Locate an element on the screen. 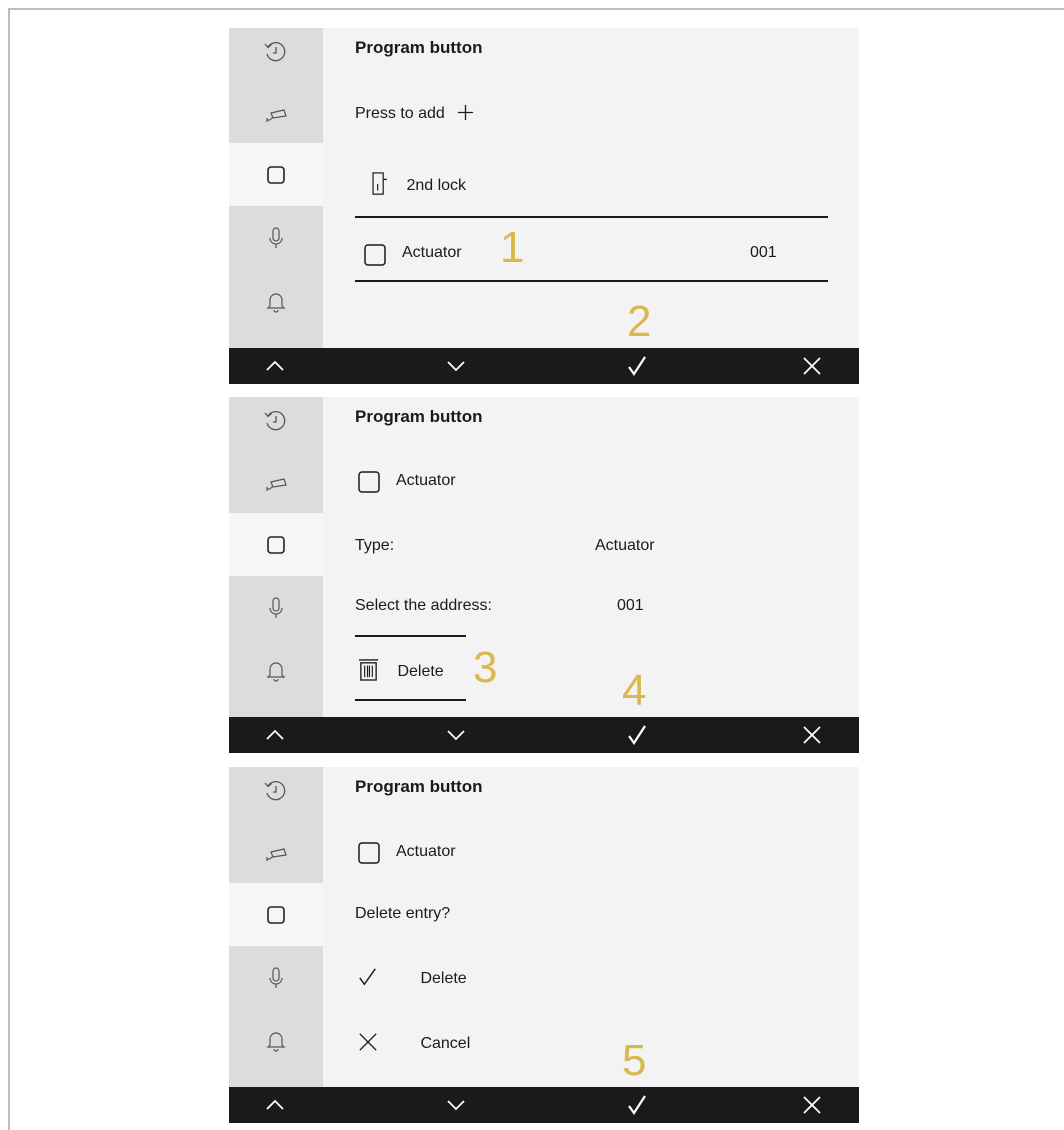 The image size is (1064, 1130). delete-button: Delete is located at coordinates (401, 669).